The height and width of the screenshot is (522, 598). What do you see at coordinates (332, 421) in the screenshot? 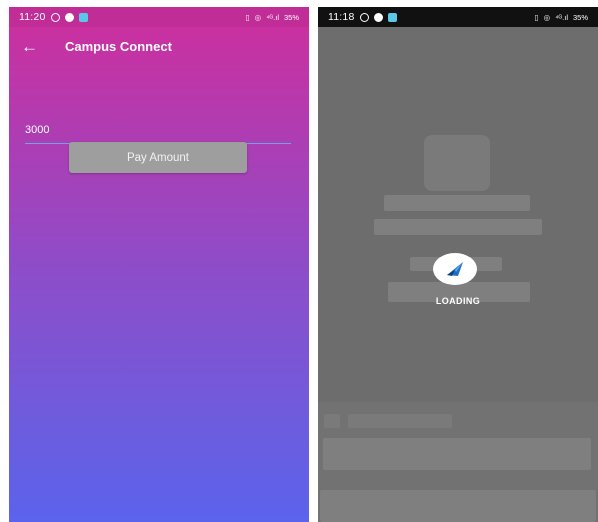
I see `skeleton-chip` at bounding box center [332, 421].